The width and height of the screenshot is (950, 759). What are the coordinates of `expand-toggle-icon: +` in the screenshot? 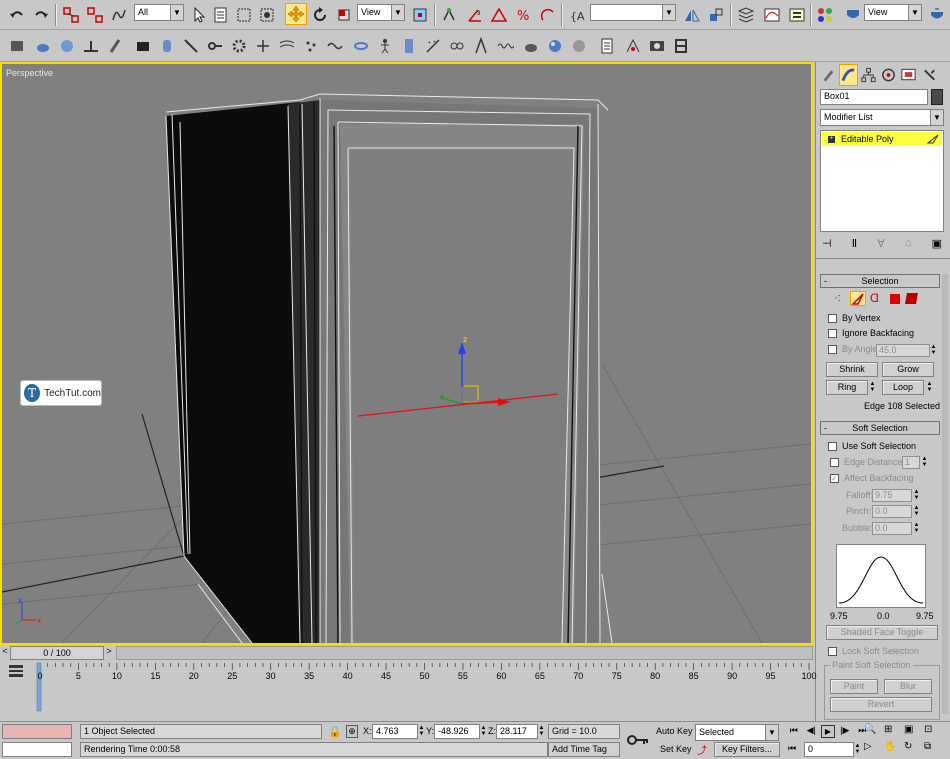 It's located at (831, 139).